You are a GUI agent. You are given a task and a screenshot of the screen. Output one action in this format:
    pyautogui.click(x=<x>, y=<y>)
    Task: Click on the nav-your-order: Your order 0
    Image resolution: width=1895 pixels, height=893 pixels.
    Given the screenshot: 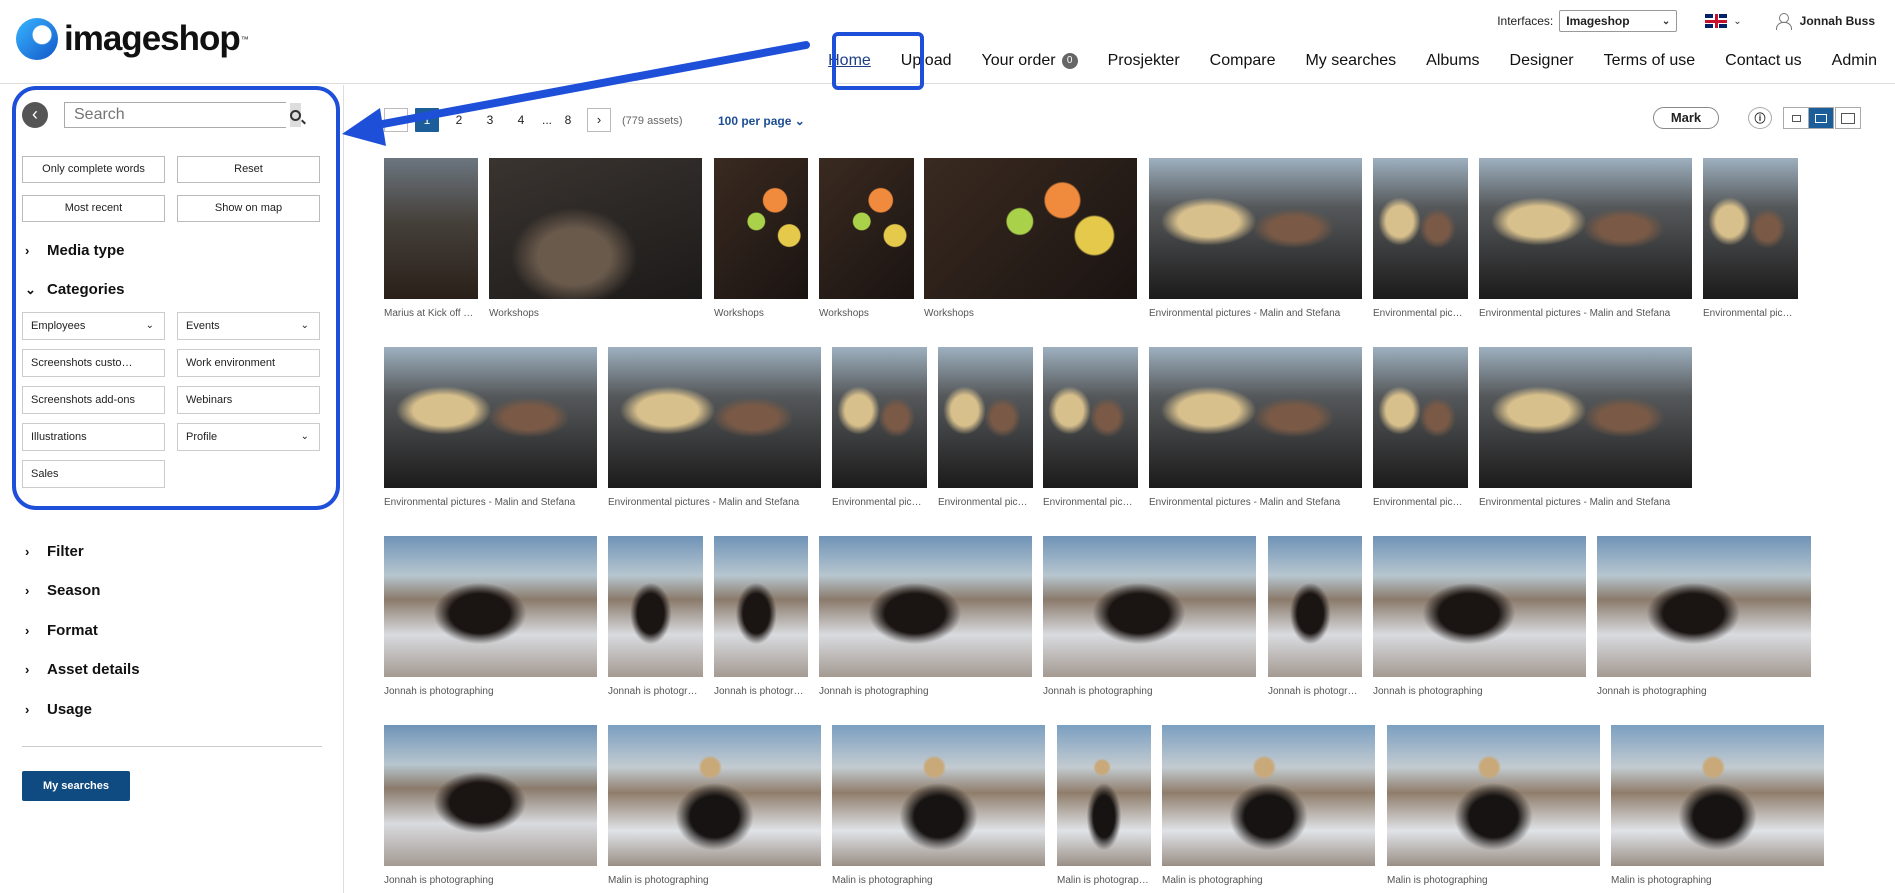 What is the action you would take?
    pyautogui.click(x=1030, y=61)
    